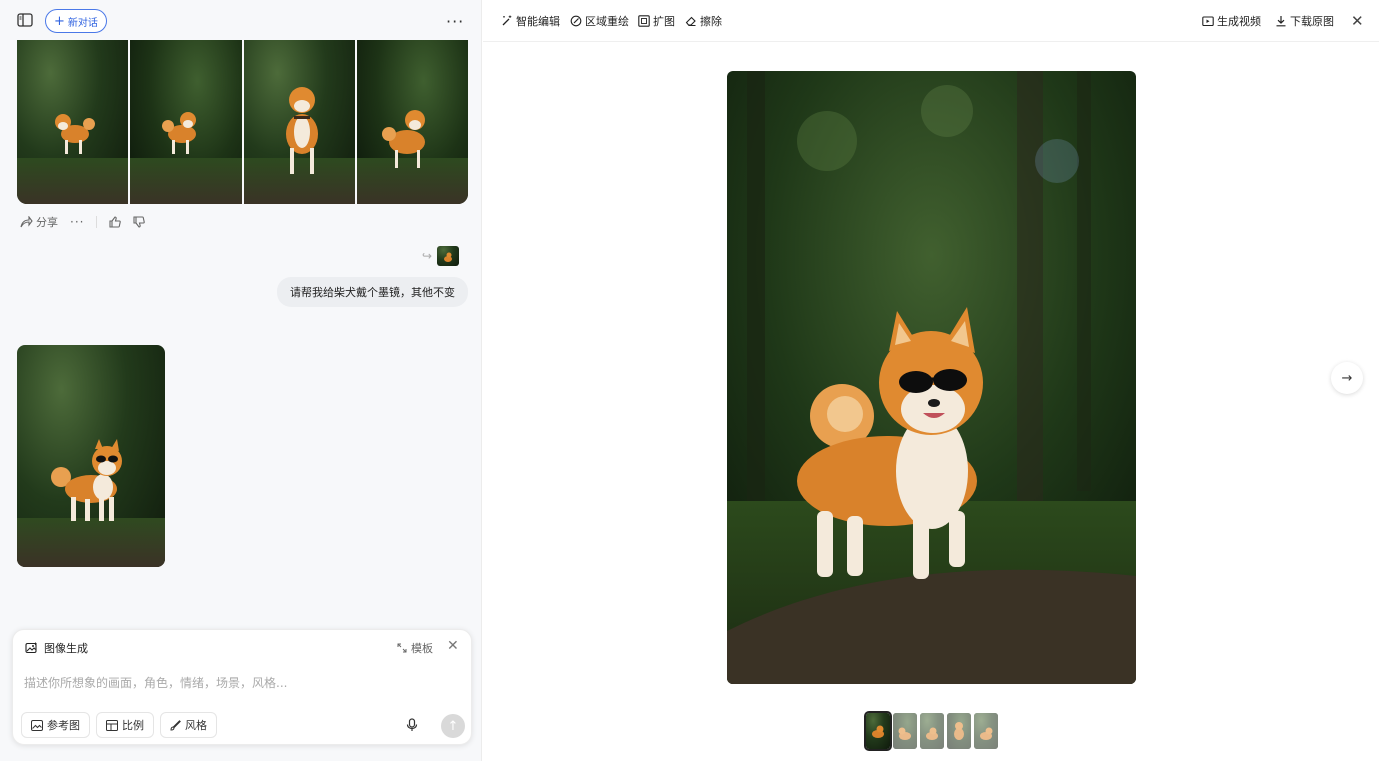 This screenshot has width=1379, height=761. What do you see at coordinates (240, 21) in the screenshot?
I see `chat-header: + 新对话 ···` at bounding box center [240, 21].